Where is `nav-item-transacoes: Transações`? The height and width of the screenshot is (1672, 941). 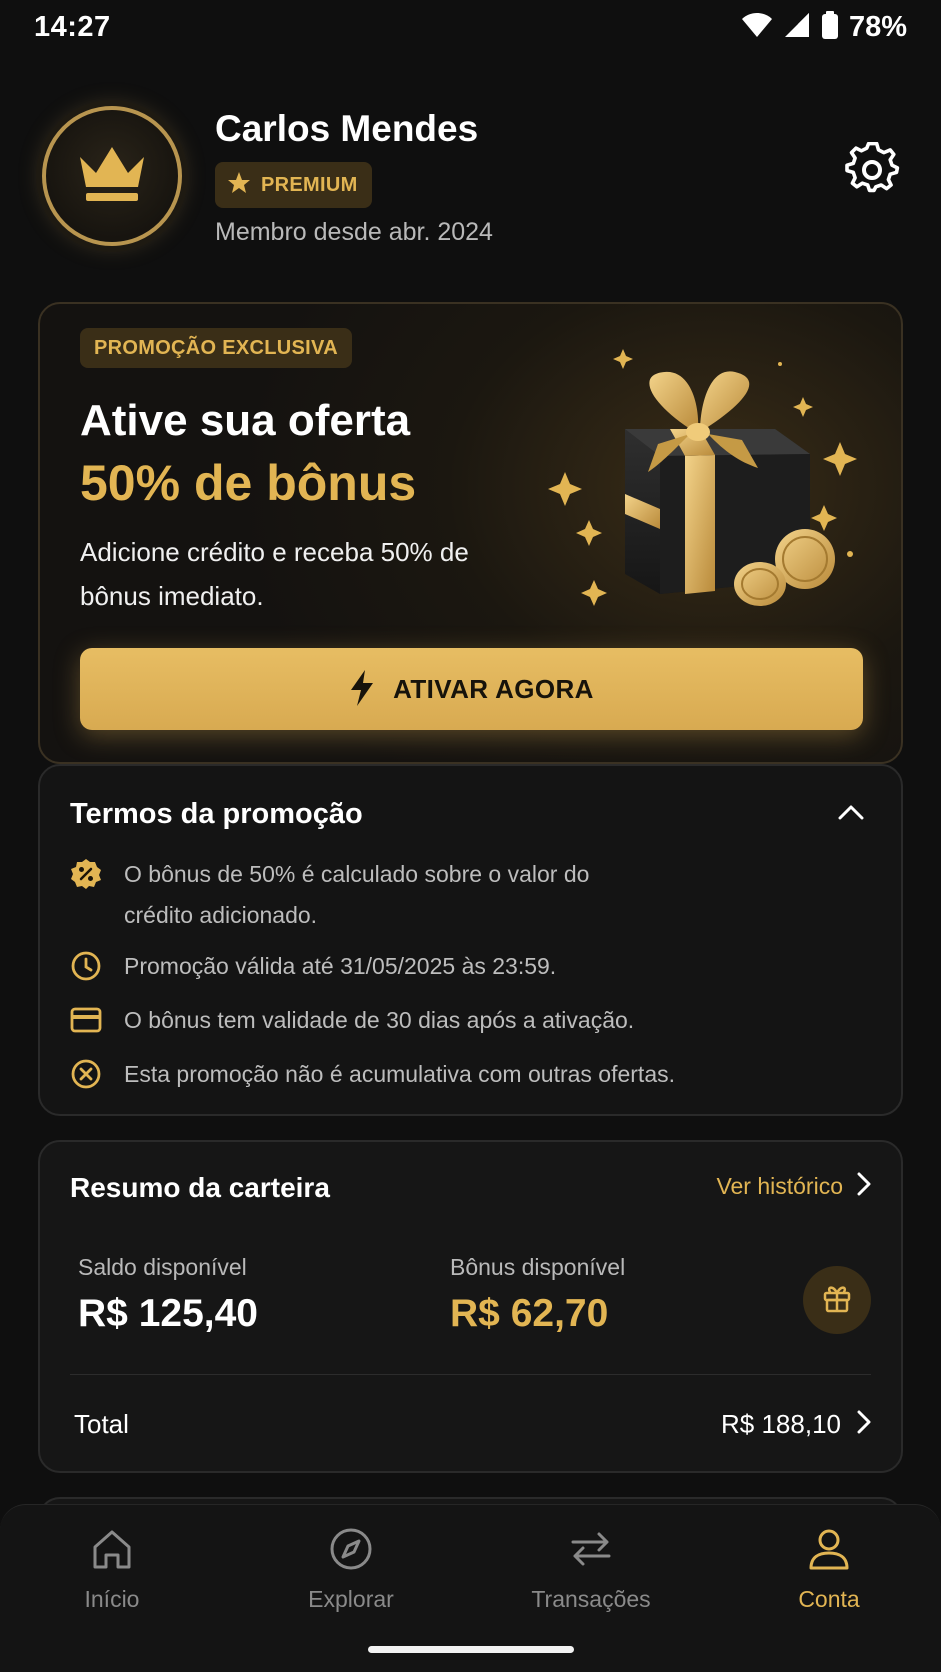
nav-item-transacoes: Transações is located at coordinates (591, 1570).